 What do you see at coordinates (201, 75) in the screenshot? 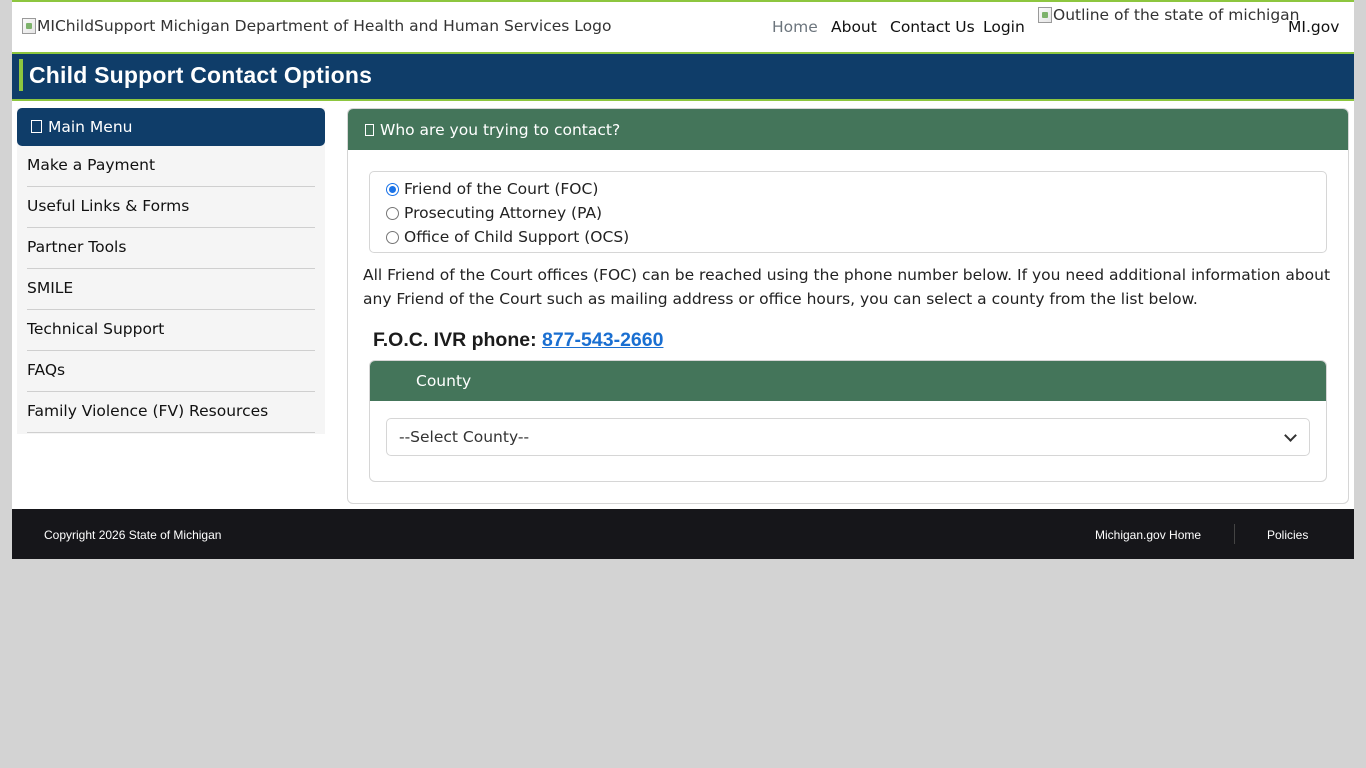
I see `page-title: Child Support Contact Options` at bounding box center [201, 75].